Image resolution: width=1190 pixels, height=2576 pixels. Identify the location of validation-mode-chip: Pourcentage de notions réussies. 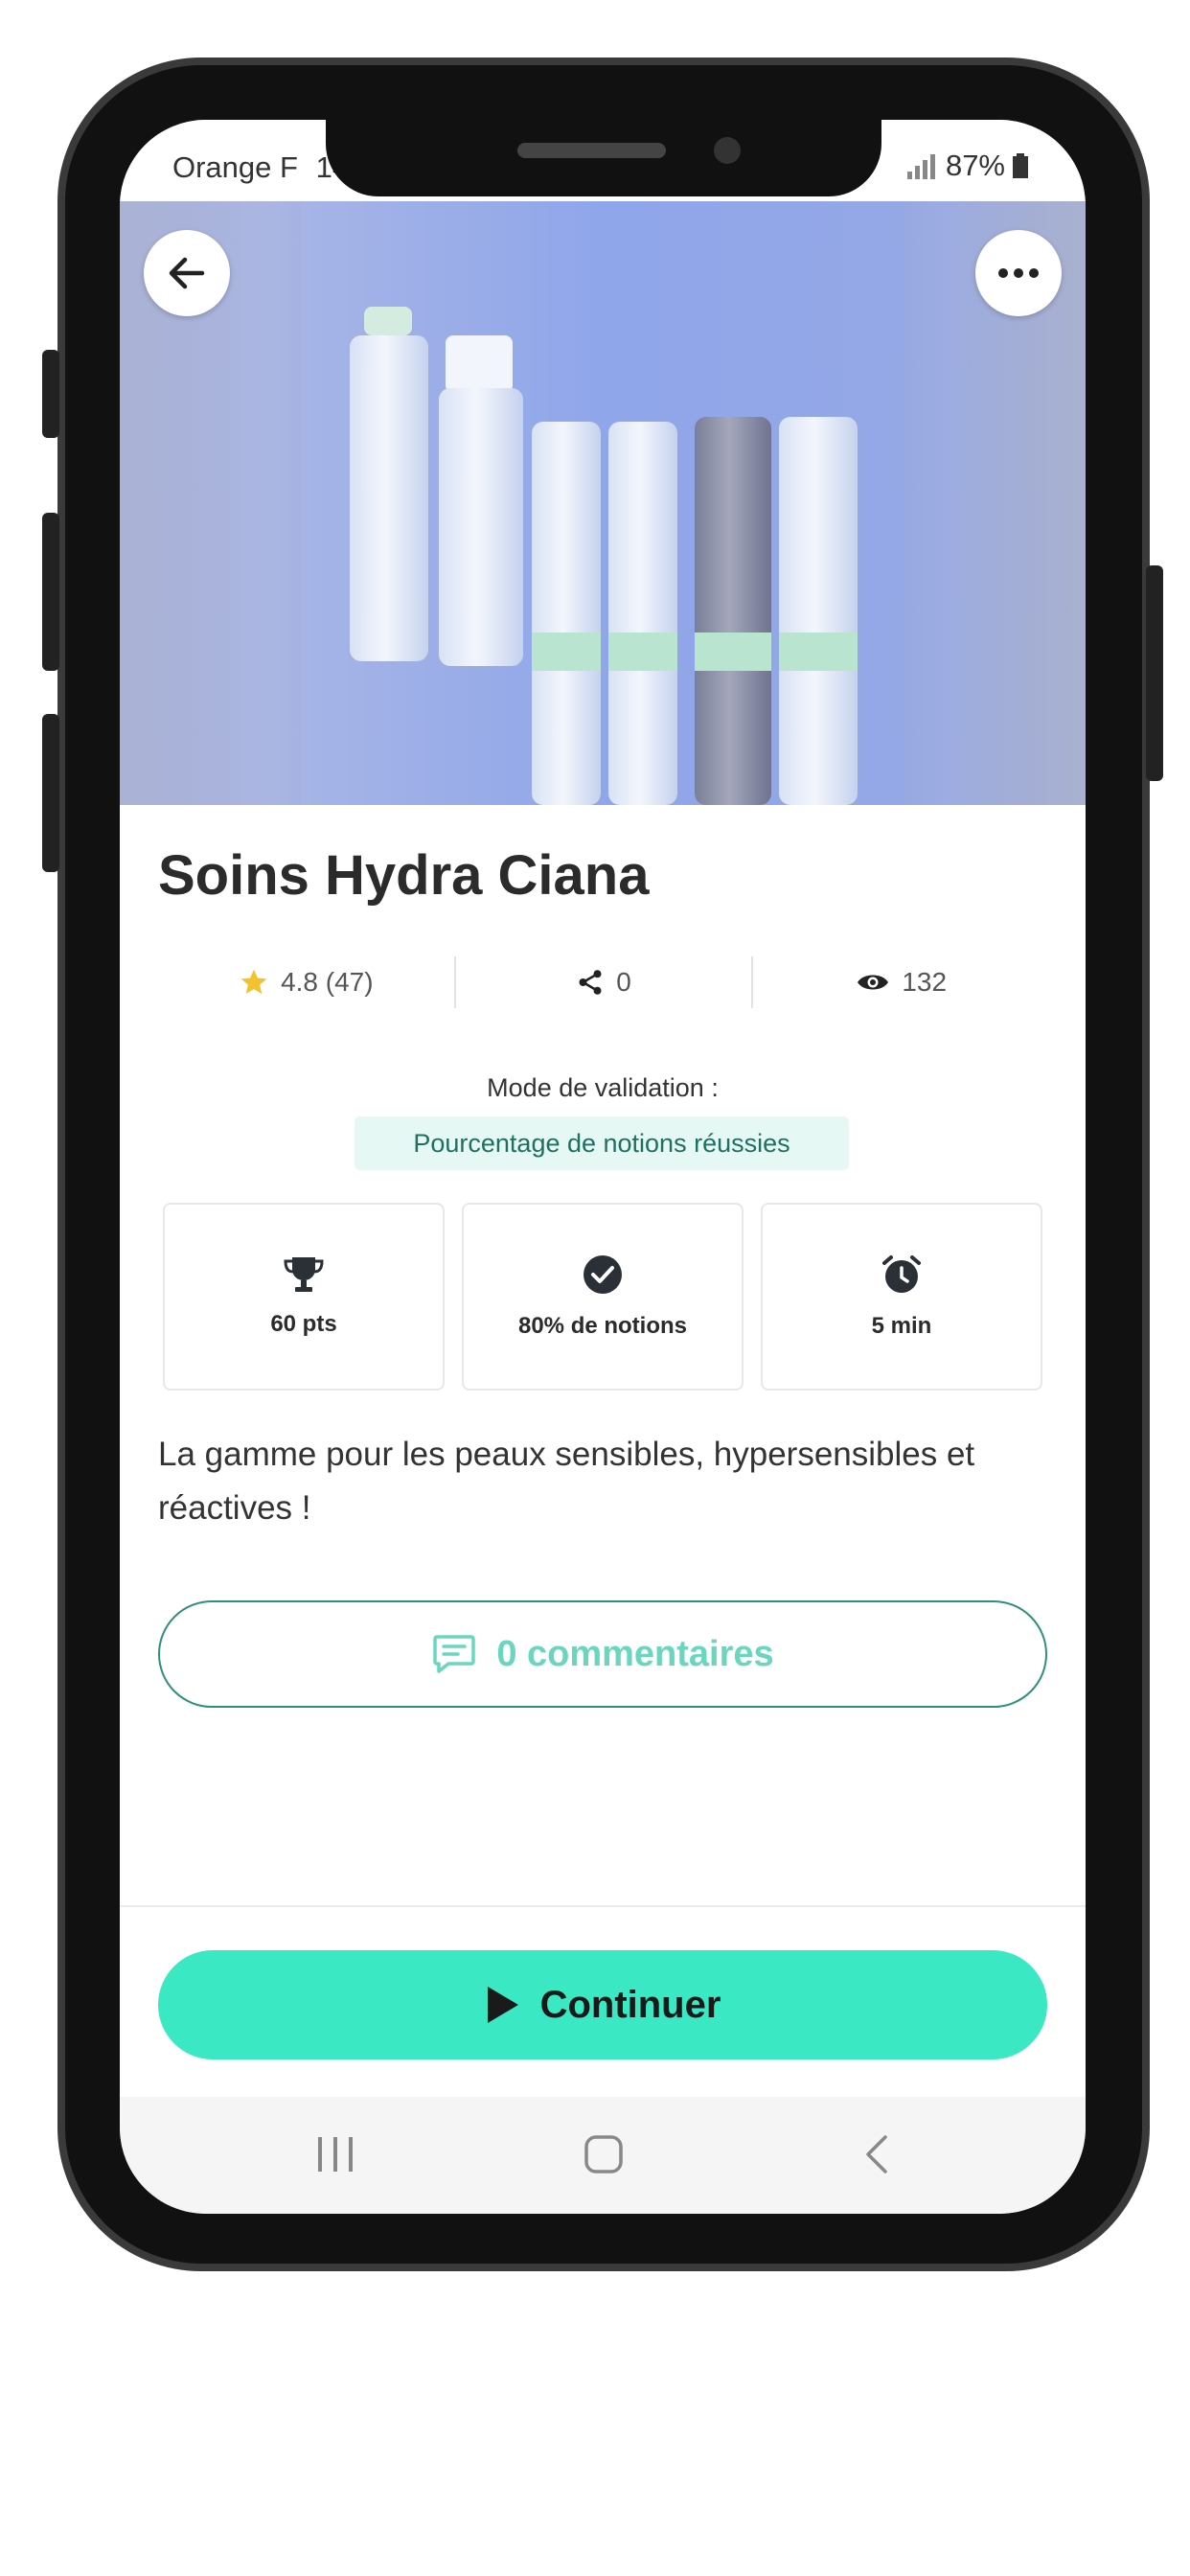
(602, 1143).